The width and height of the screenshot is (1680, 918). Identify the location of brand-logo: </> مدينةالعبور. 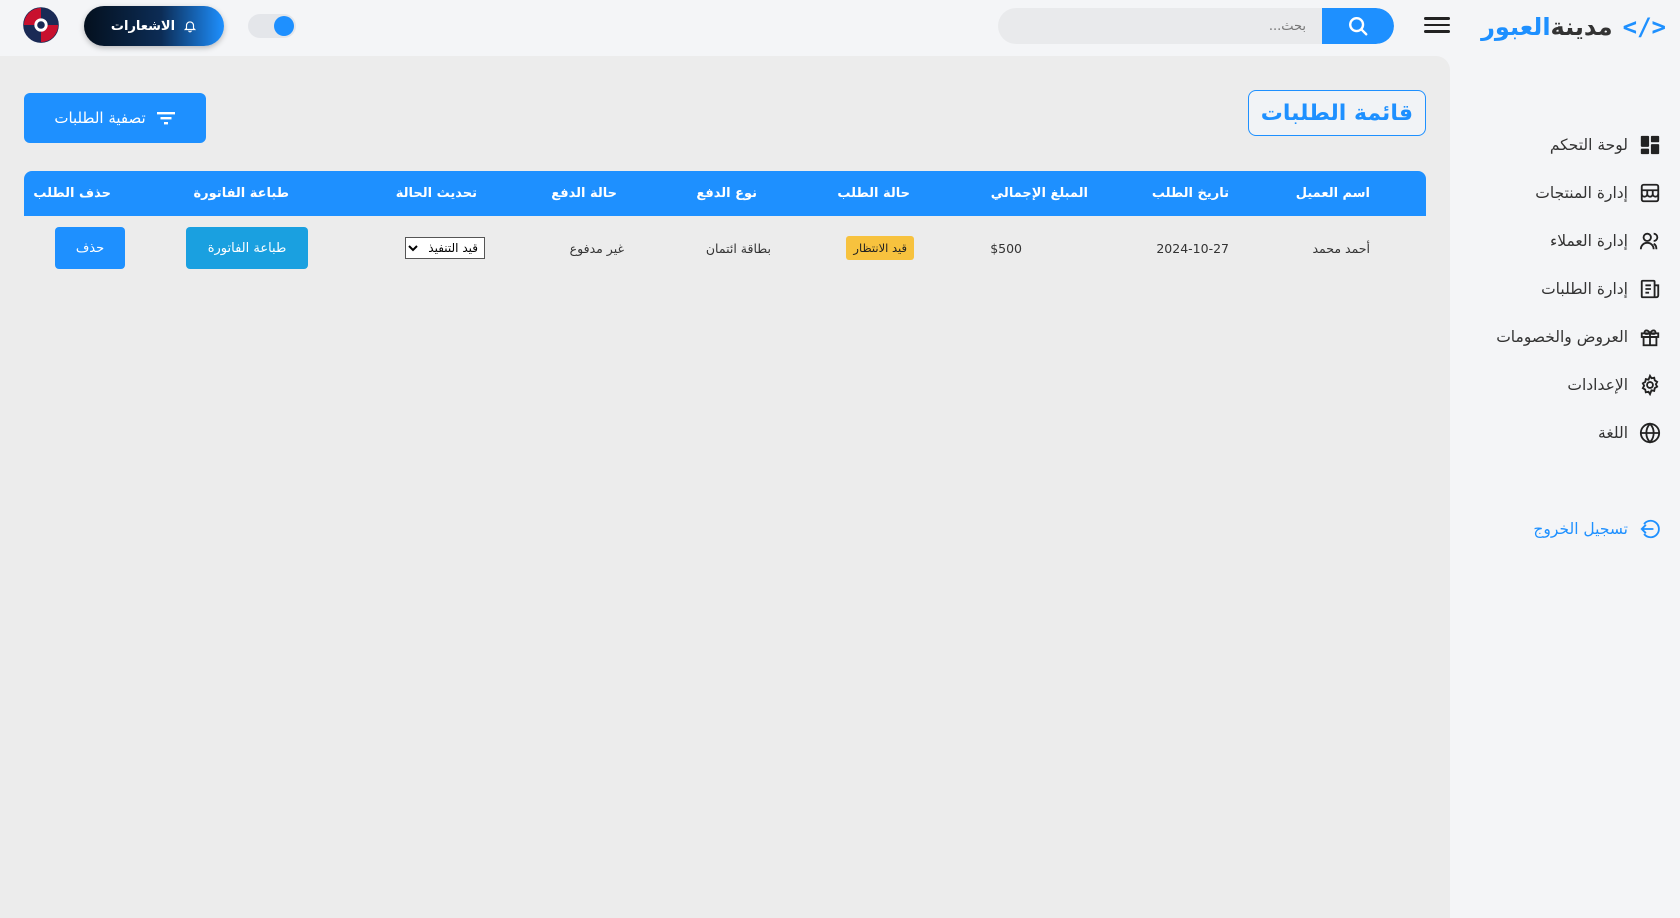
(1573, 27).